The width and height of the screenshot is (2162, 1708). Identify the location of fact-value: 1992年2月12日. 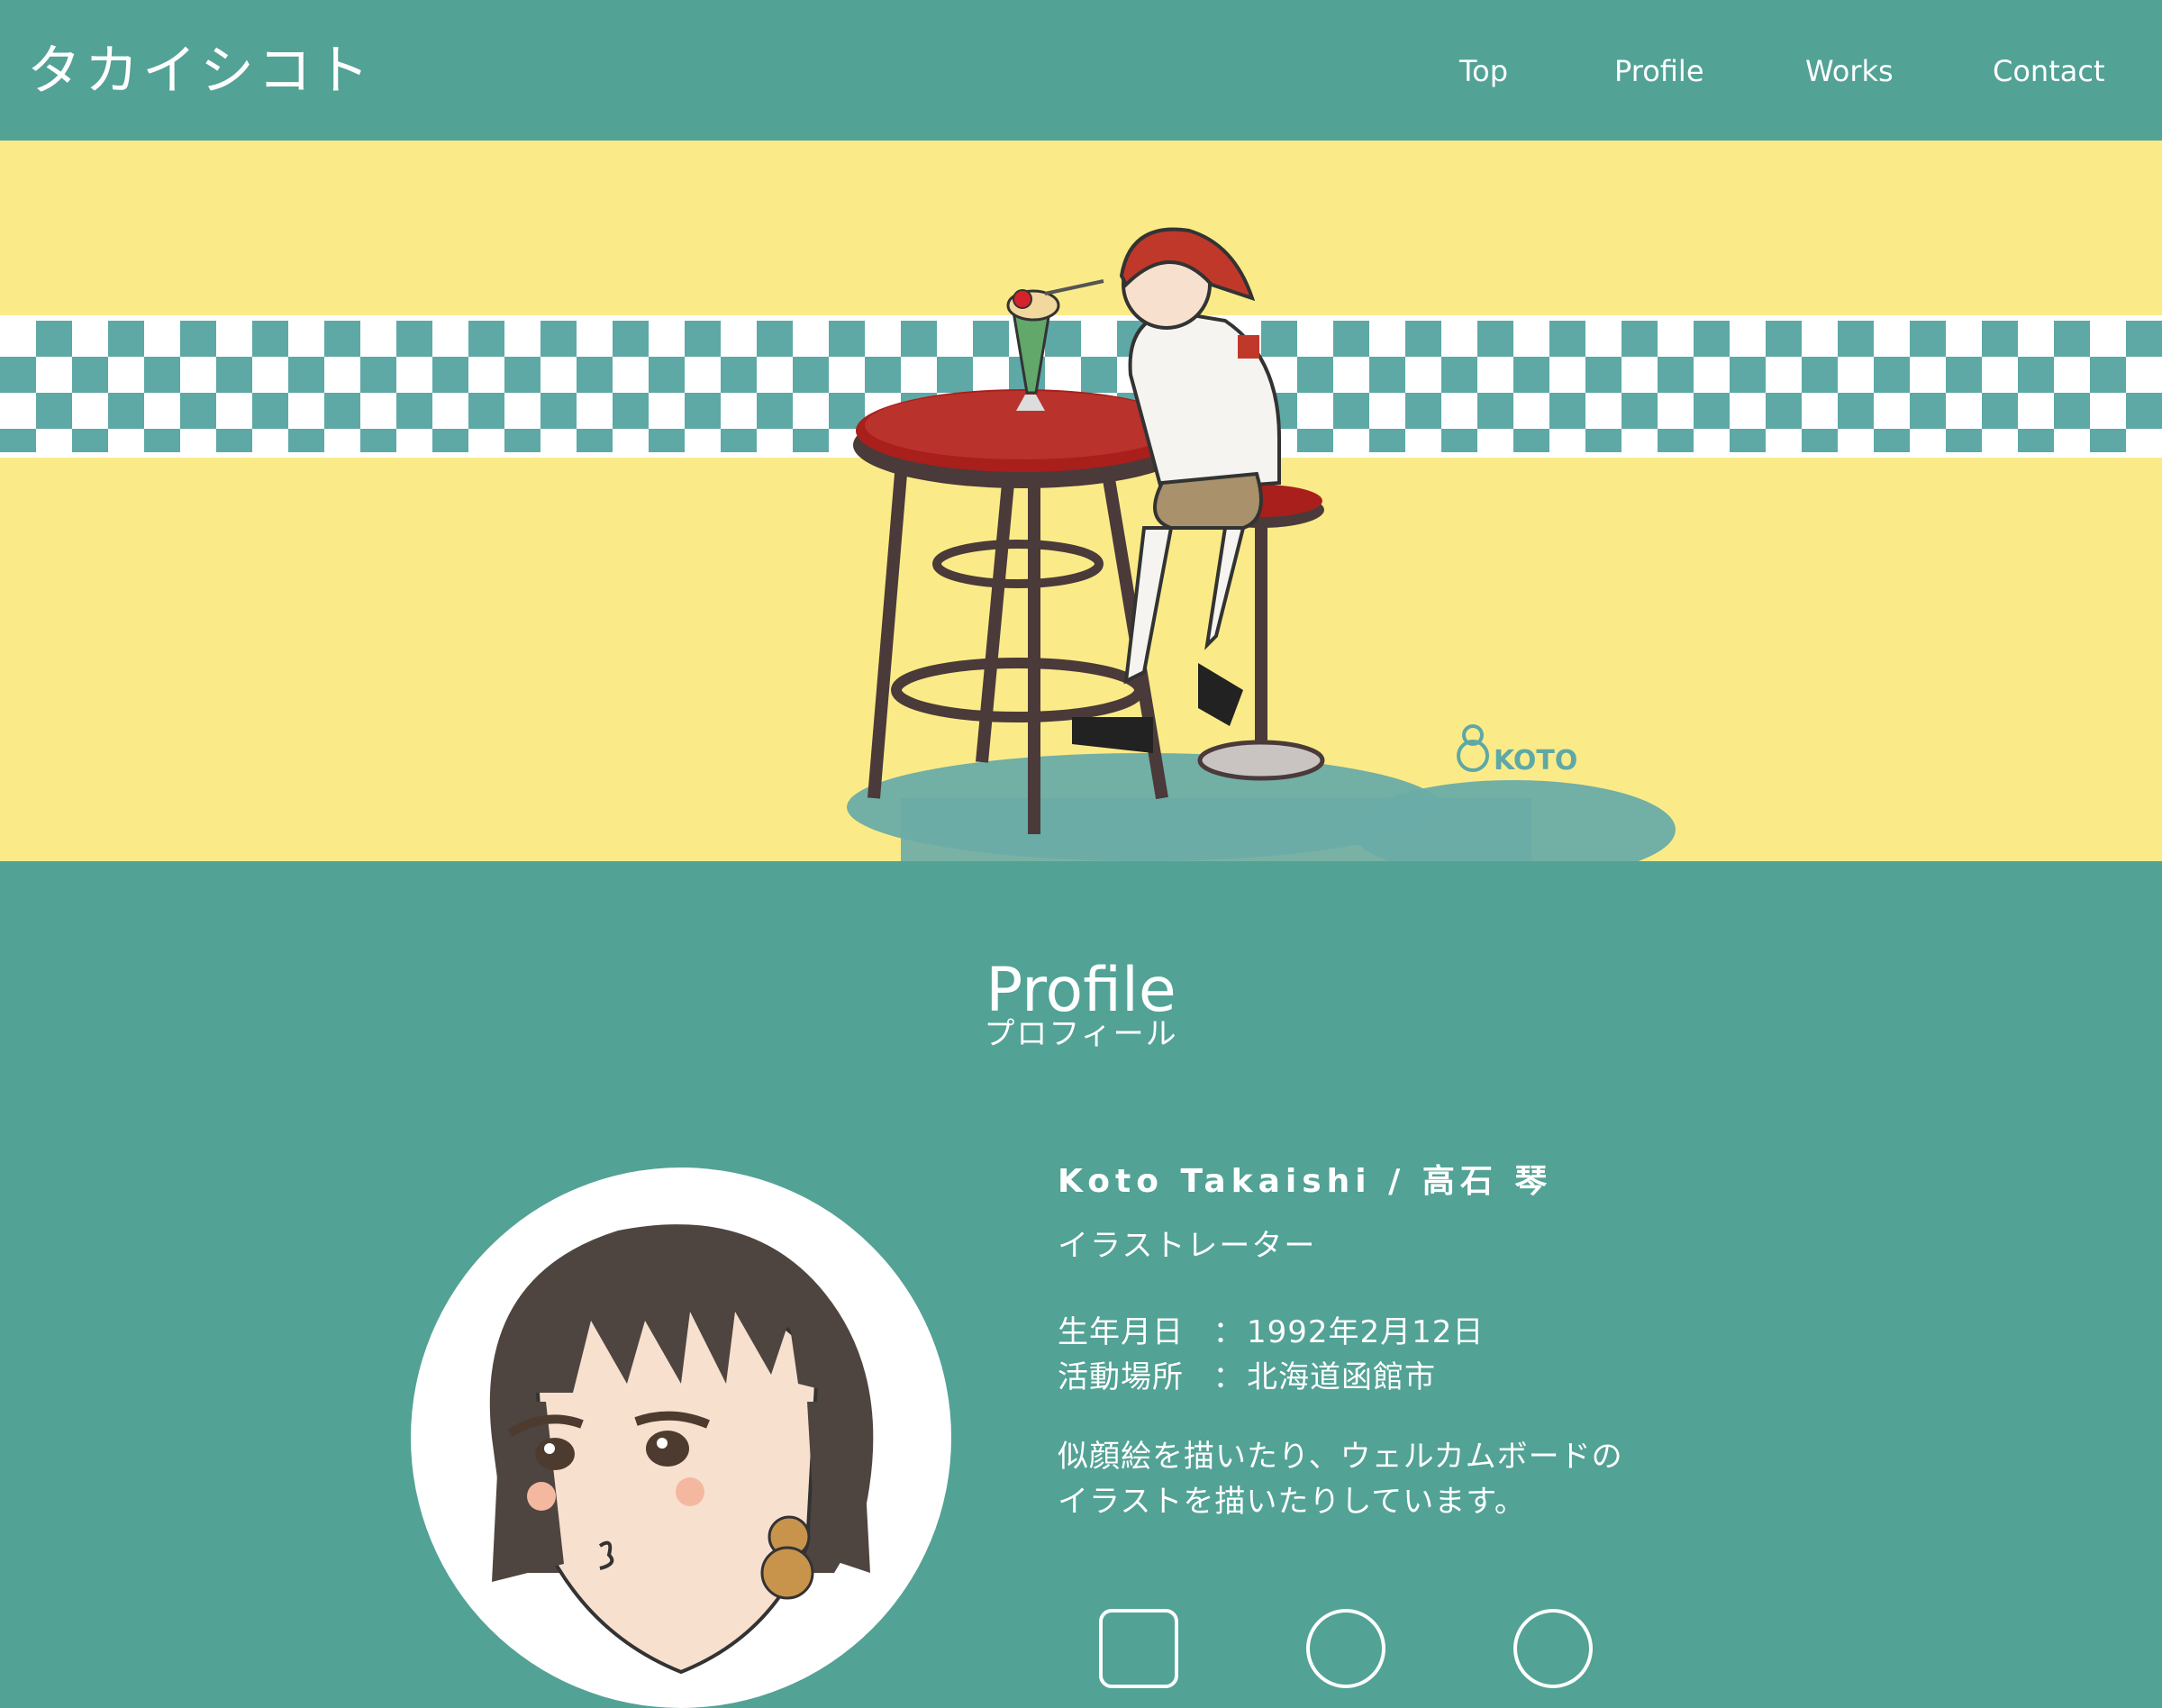
(1366, 1332).